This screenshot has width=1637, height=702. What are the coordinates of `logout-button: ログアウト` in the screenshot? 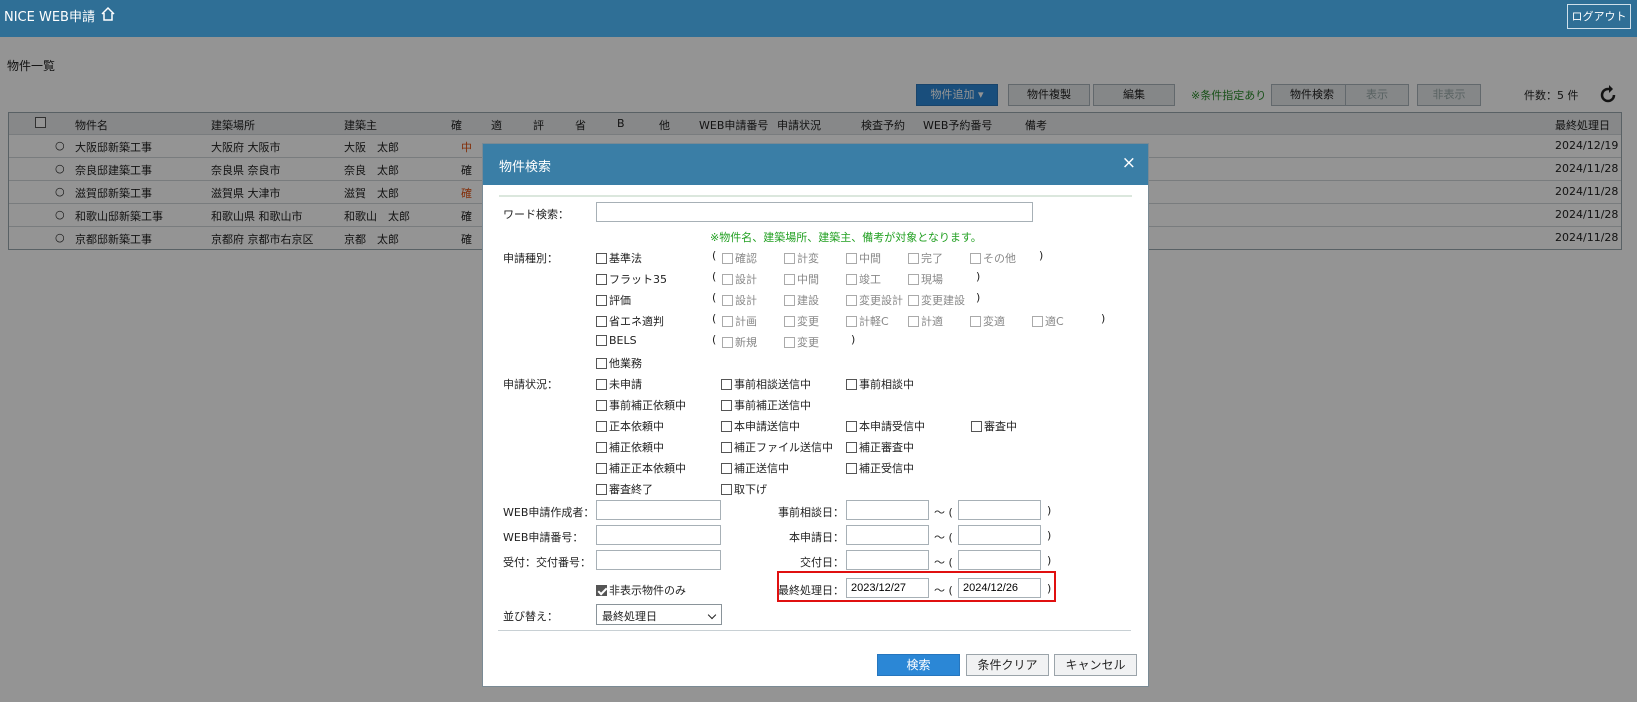 It's located at (1599, 16).